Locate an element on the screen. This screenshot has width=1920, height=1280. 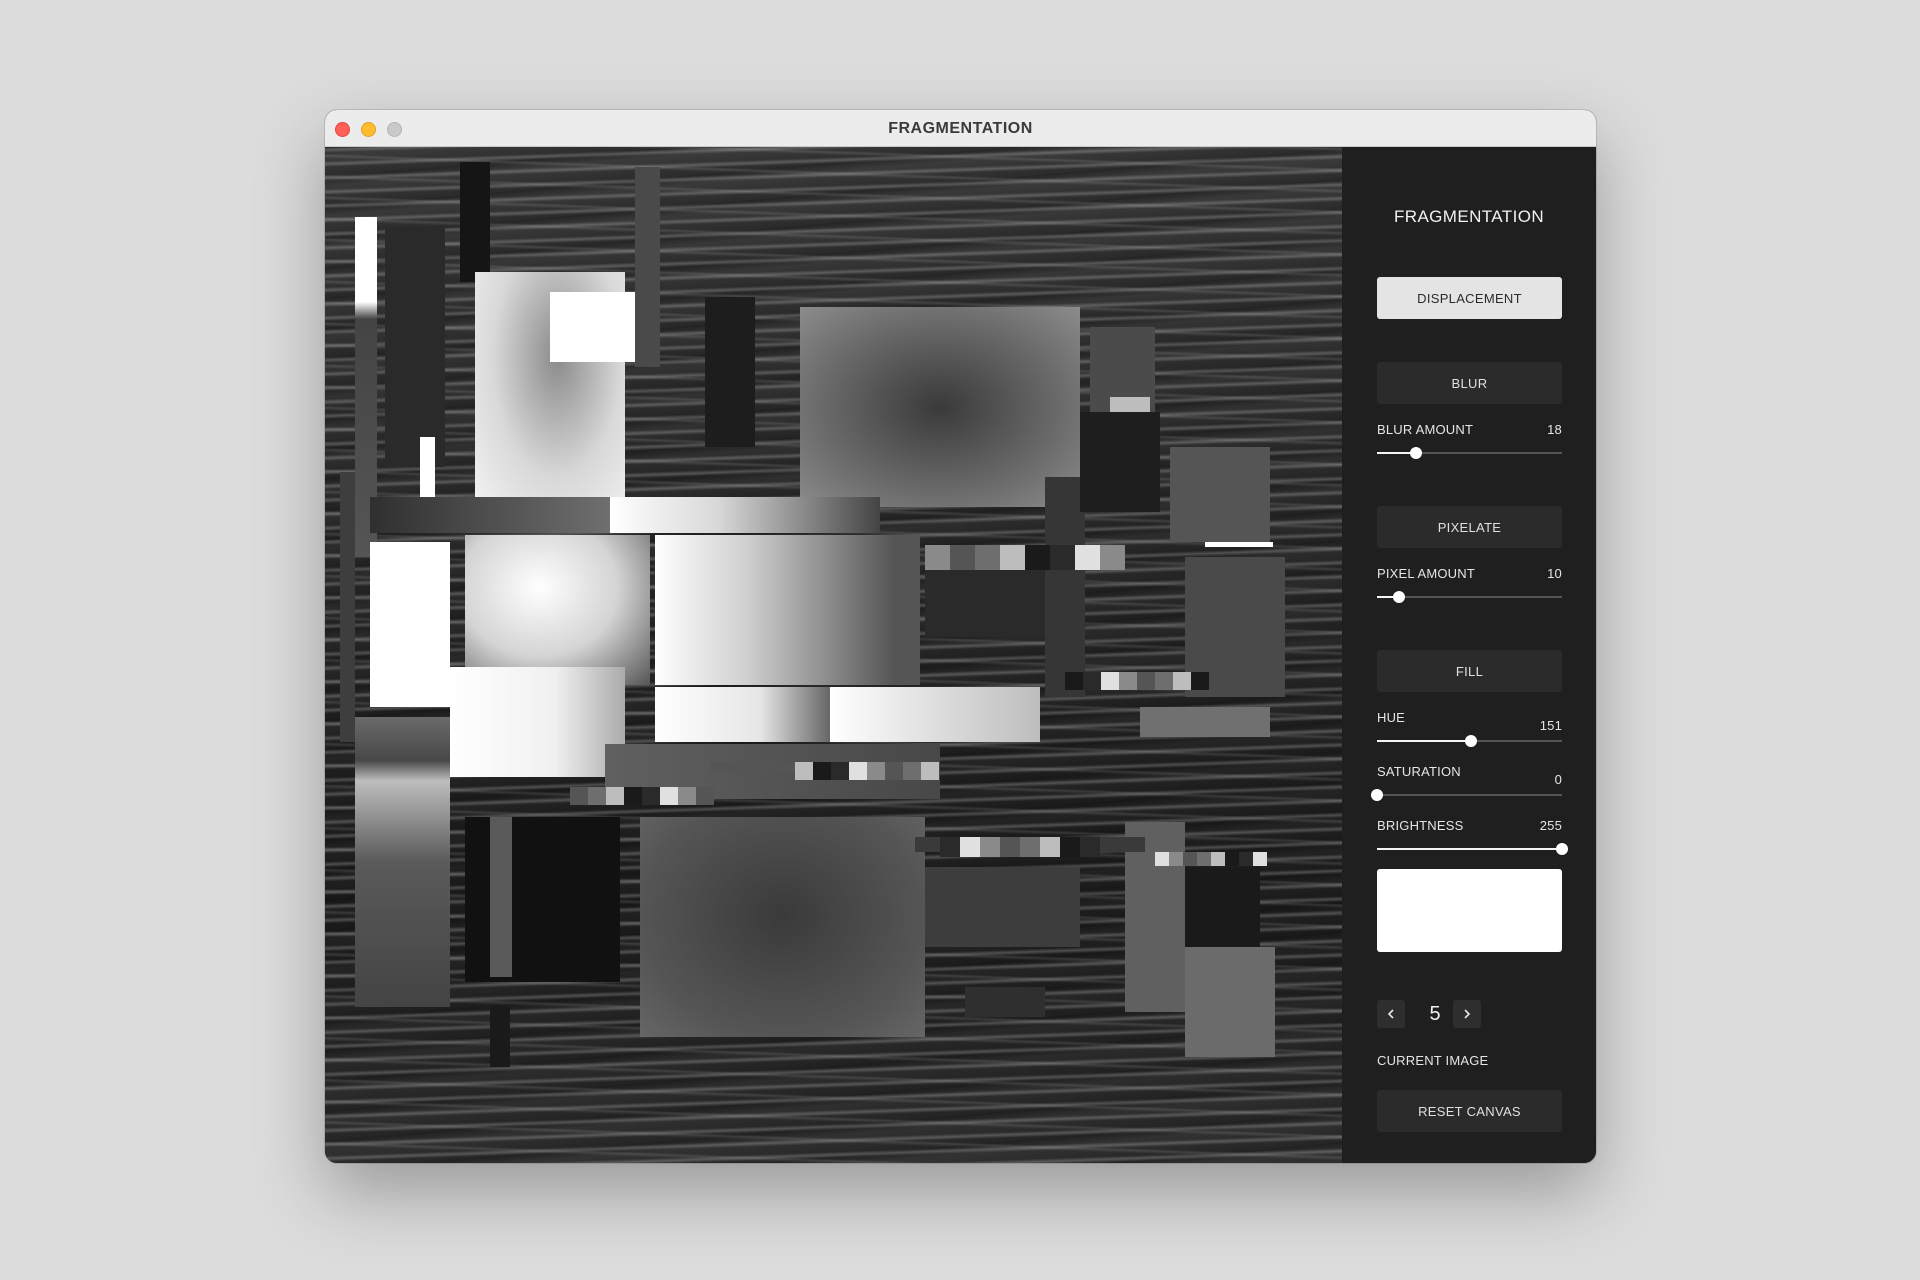
saturation-label-row: SATURATION 0 is located at coordinates (1469, 775).